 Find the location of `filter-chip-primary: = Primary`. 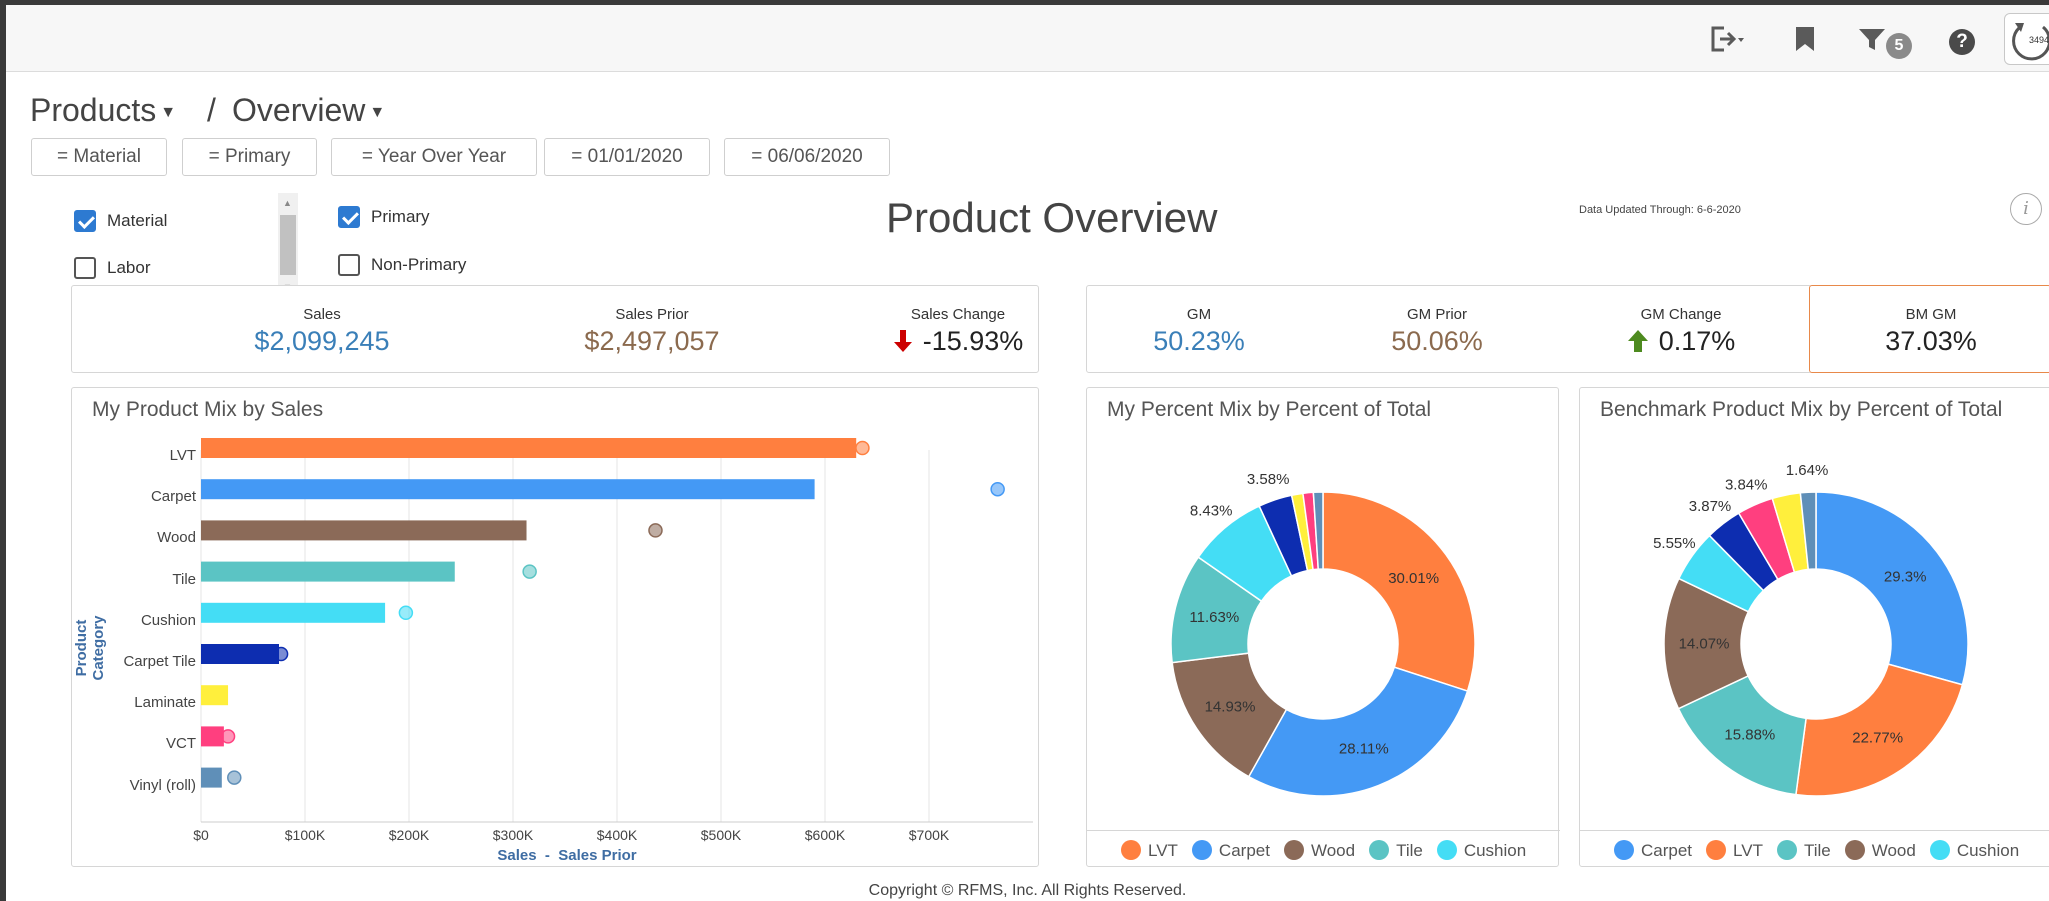

filter-chip-primary: = Primary is located at coordinates (249, 157).